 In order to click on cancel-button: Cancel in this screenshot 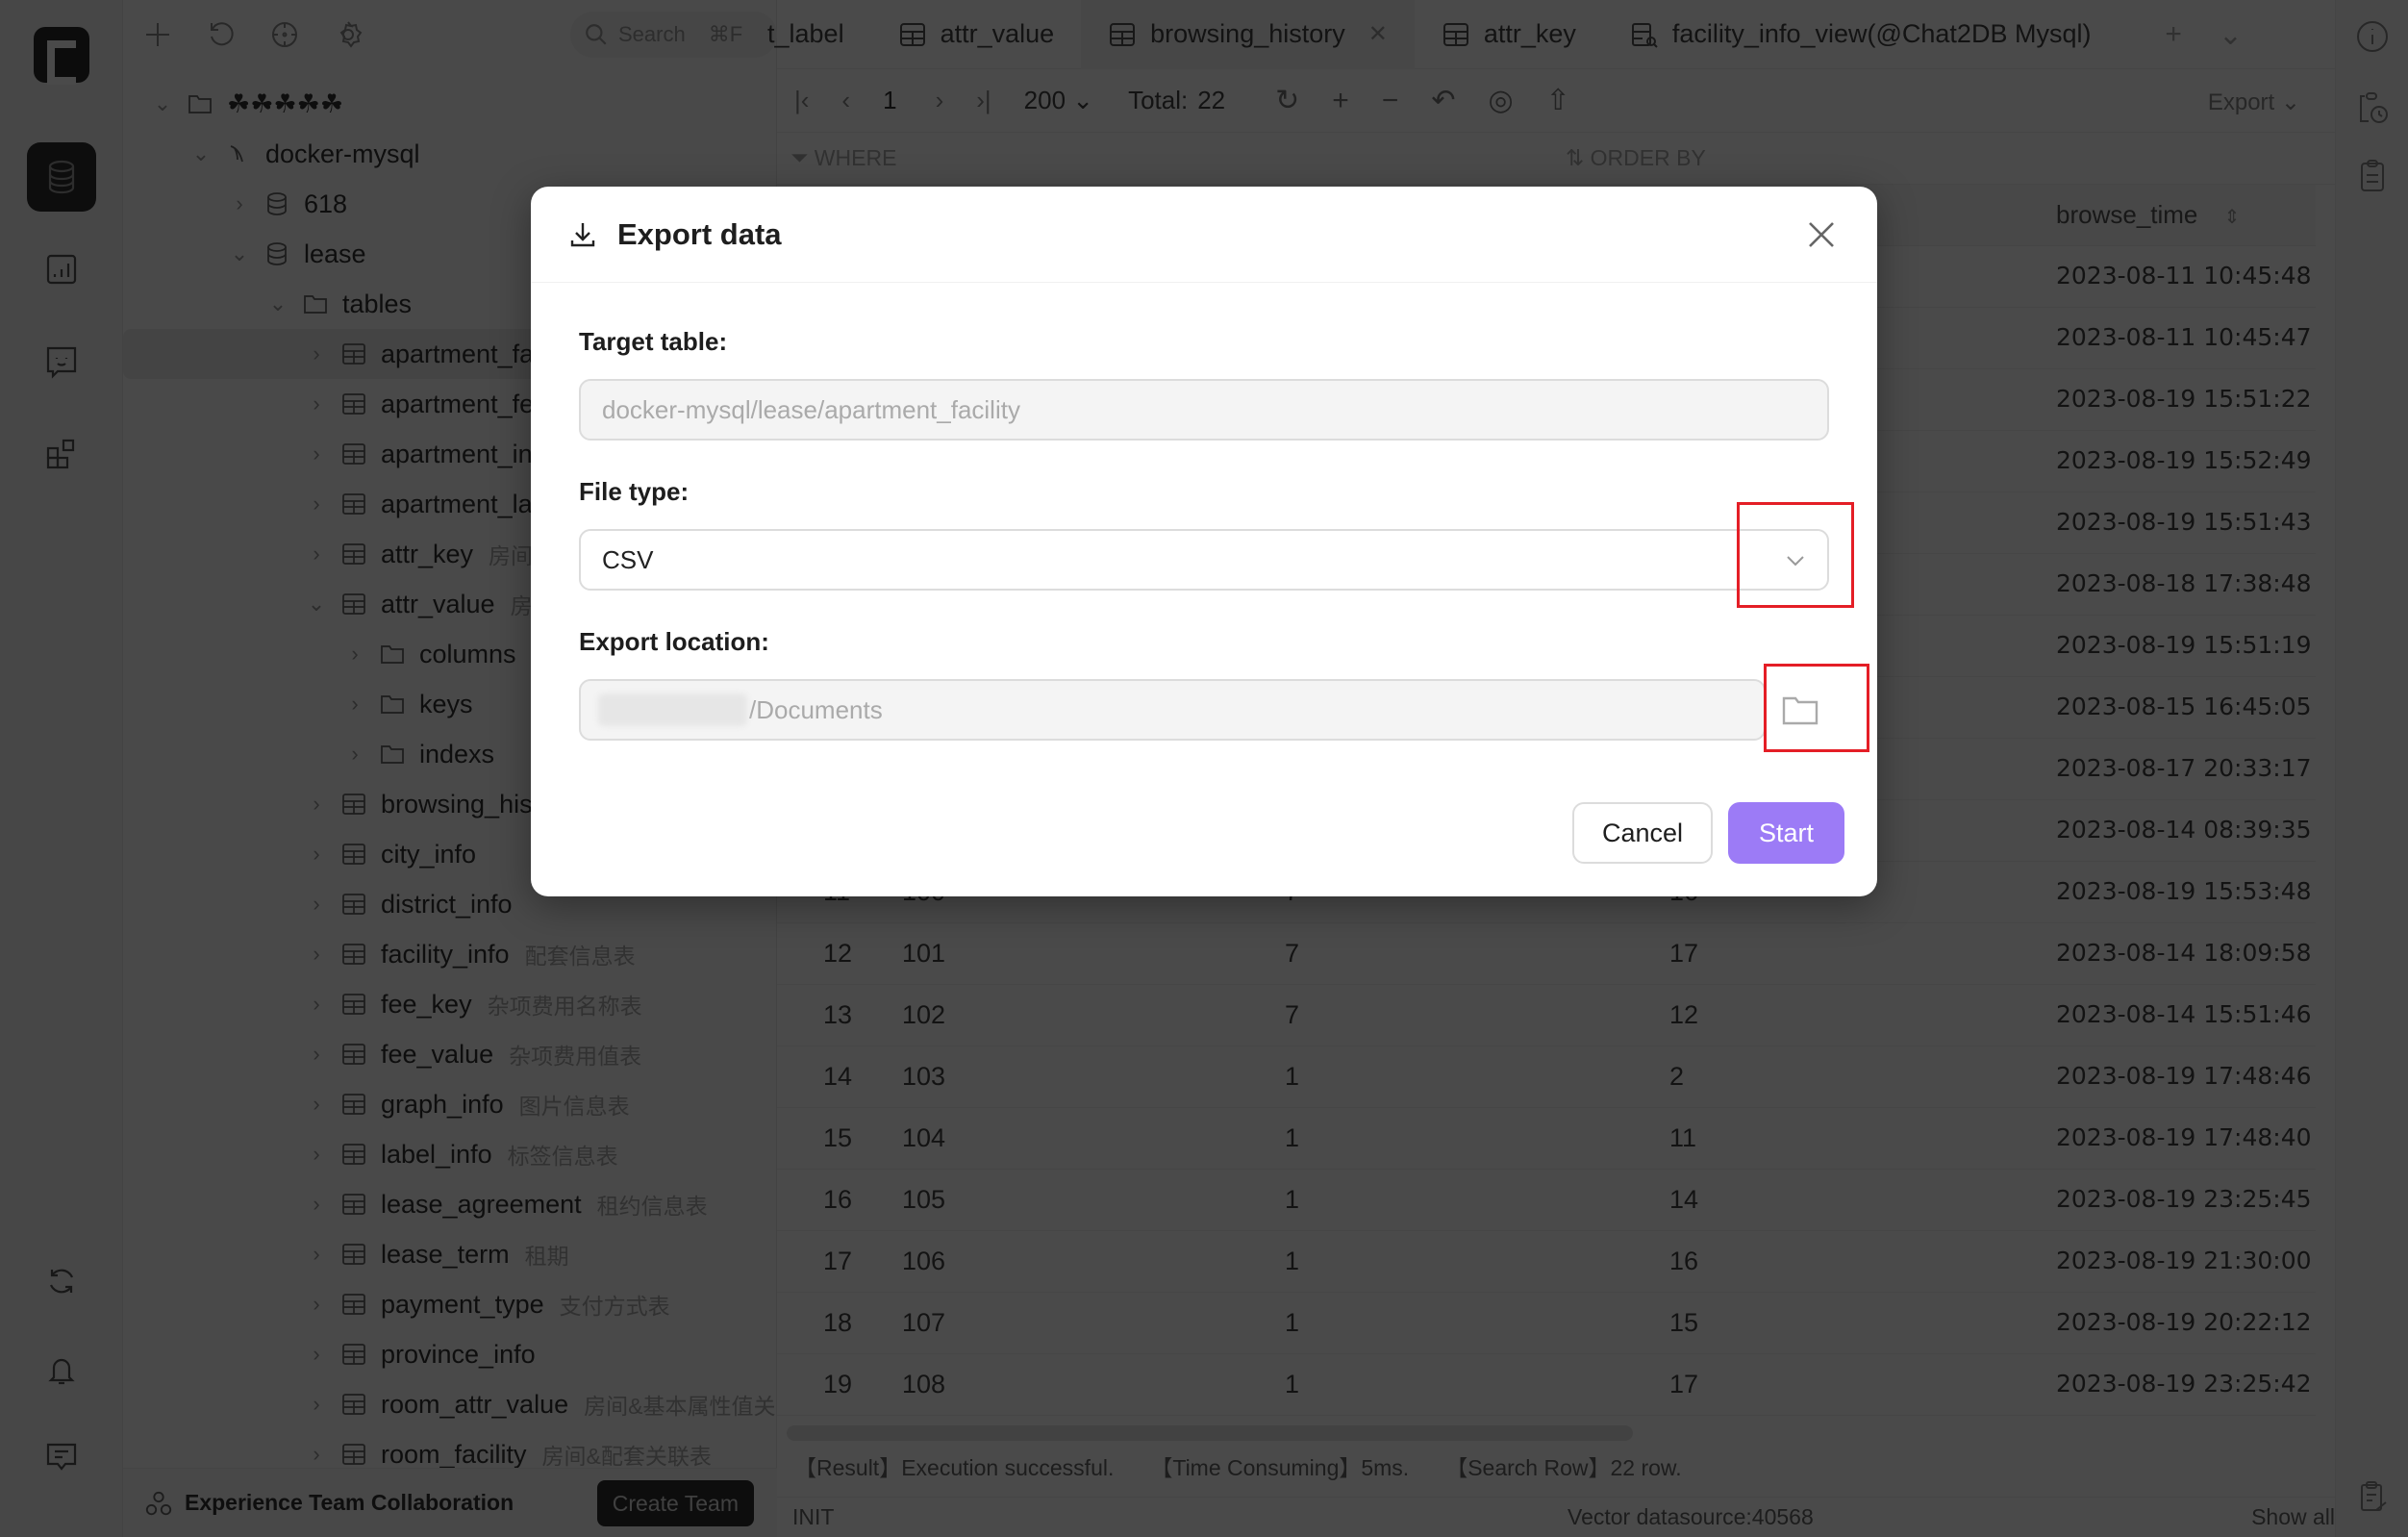, I will do `click(1642, 833)`.